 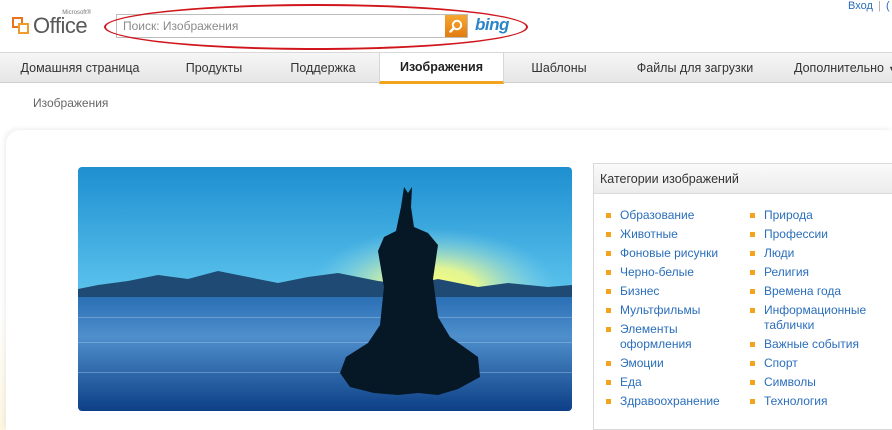 What do you see at coordinates (676, 401) in the screenshot?
I see `category-link: Здравоохранение` at bounding box center [676, 401].